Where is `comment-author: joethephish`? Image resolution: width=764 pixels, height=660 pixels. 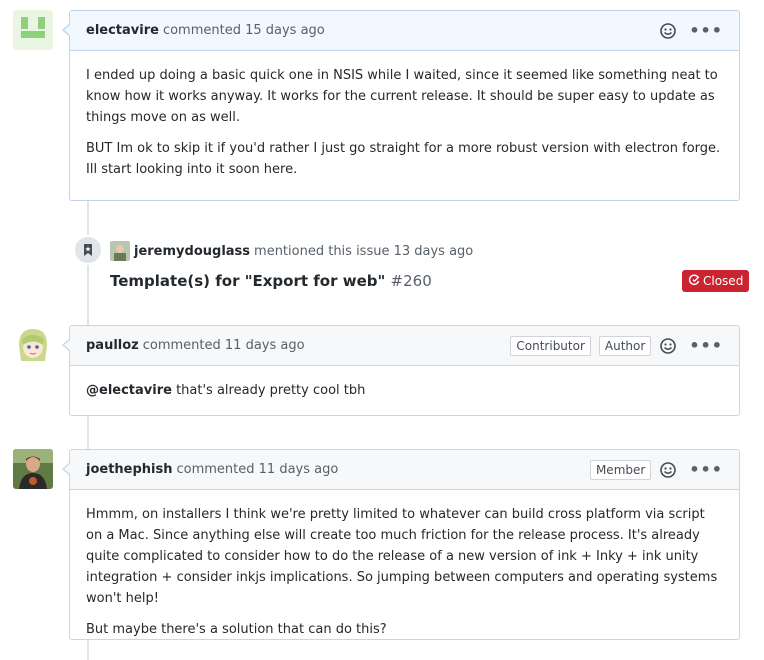 comment-author: joethephish is located at coordinates (129, 469).